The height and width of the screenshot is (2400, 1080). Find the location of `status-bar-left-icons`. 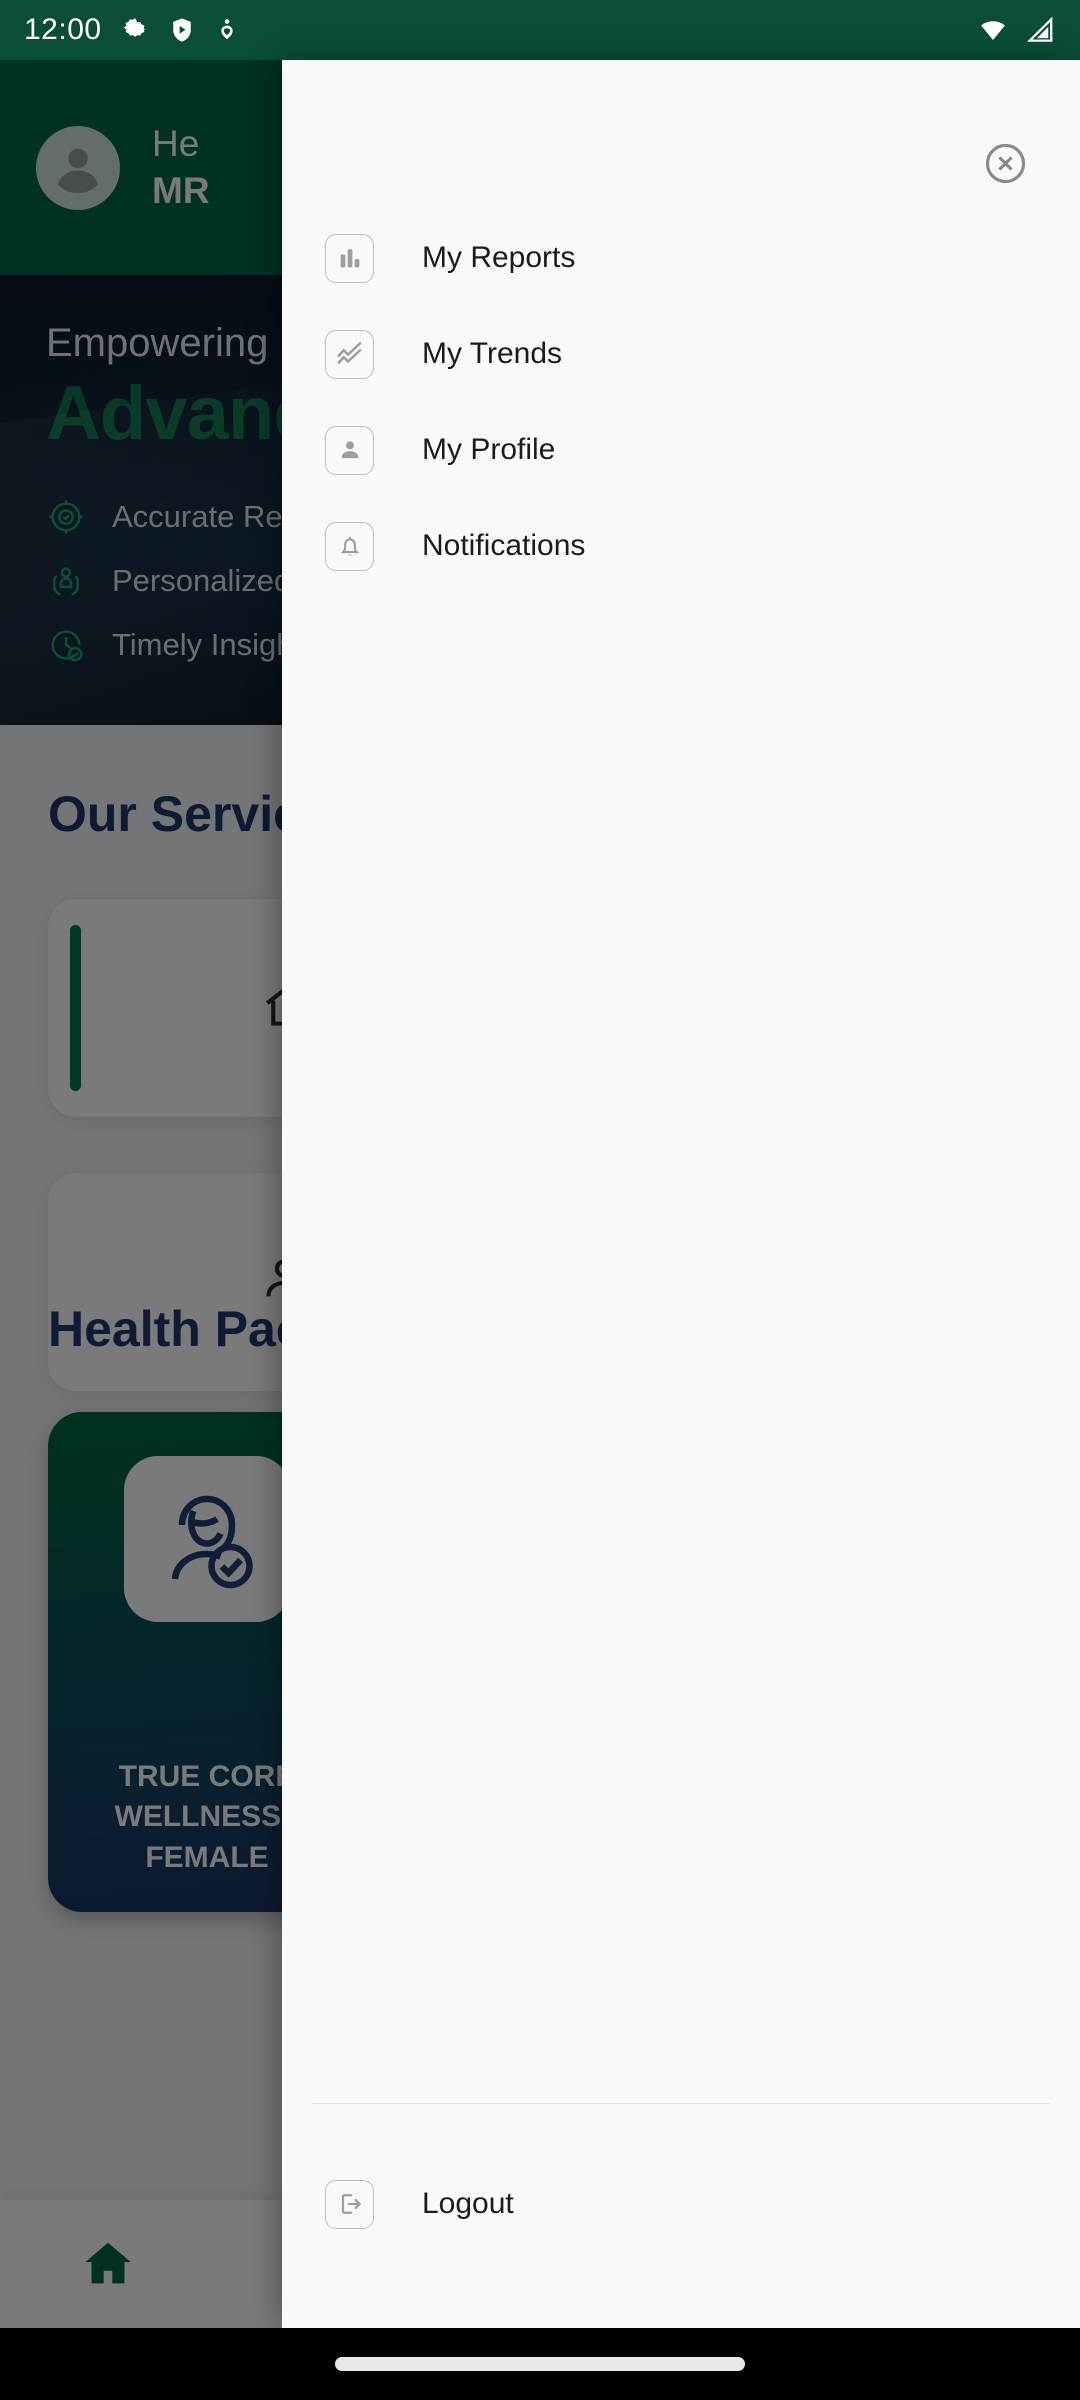

status-bar-left-icons is located at coordinates (180, 30).